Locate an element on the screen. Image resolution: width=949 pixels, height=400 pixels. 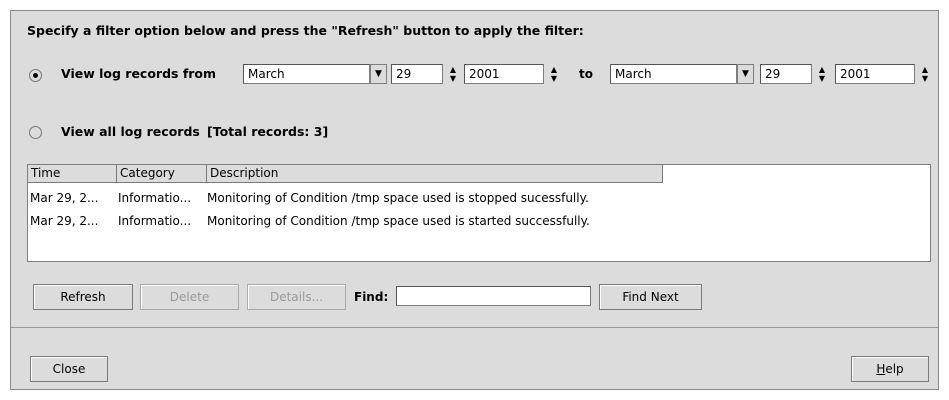
help-label-rest: elp is located at coordinates (894, 369).